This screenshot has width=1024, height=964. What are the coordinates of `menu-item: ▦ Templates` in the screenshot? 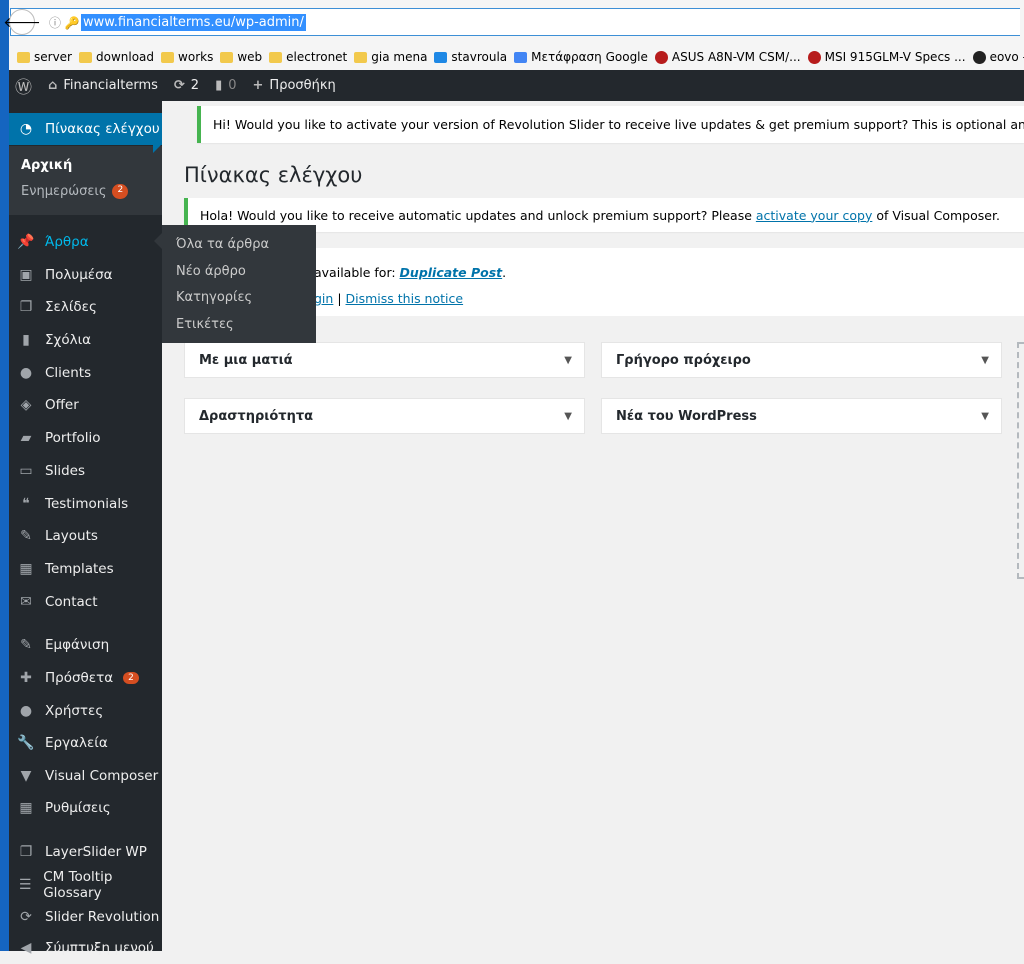 It's located at (85, 569).